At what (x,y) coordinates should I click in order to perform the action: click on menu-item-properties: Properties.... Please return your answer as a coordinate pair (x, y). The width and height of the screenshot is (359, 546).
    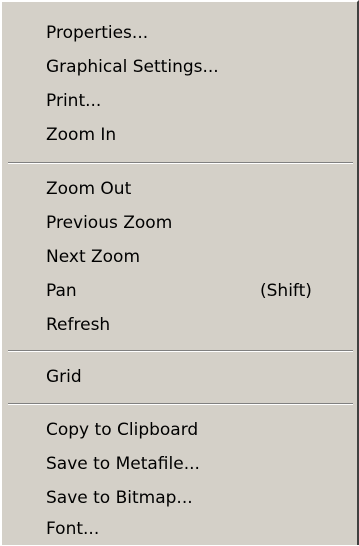
    Looking at the image, I should click on (179, 33).